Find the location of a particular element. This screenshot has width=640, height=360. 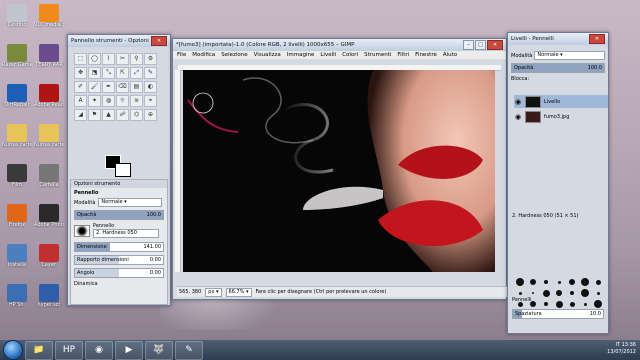

tool-button: ◍ is located at coordinates (108, 101).